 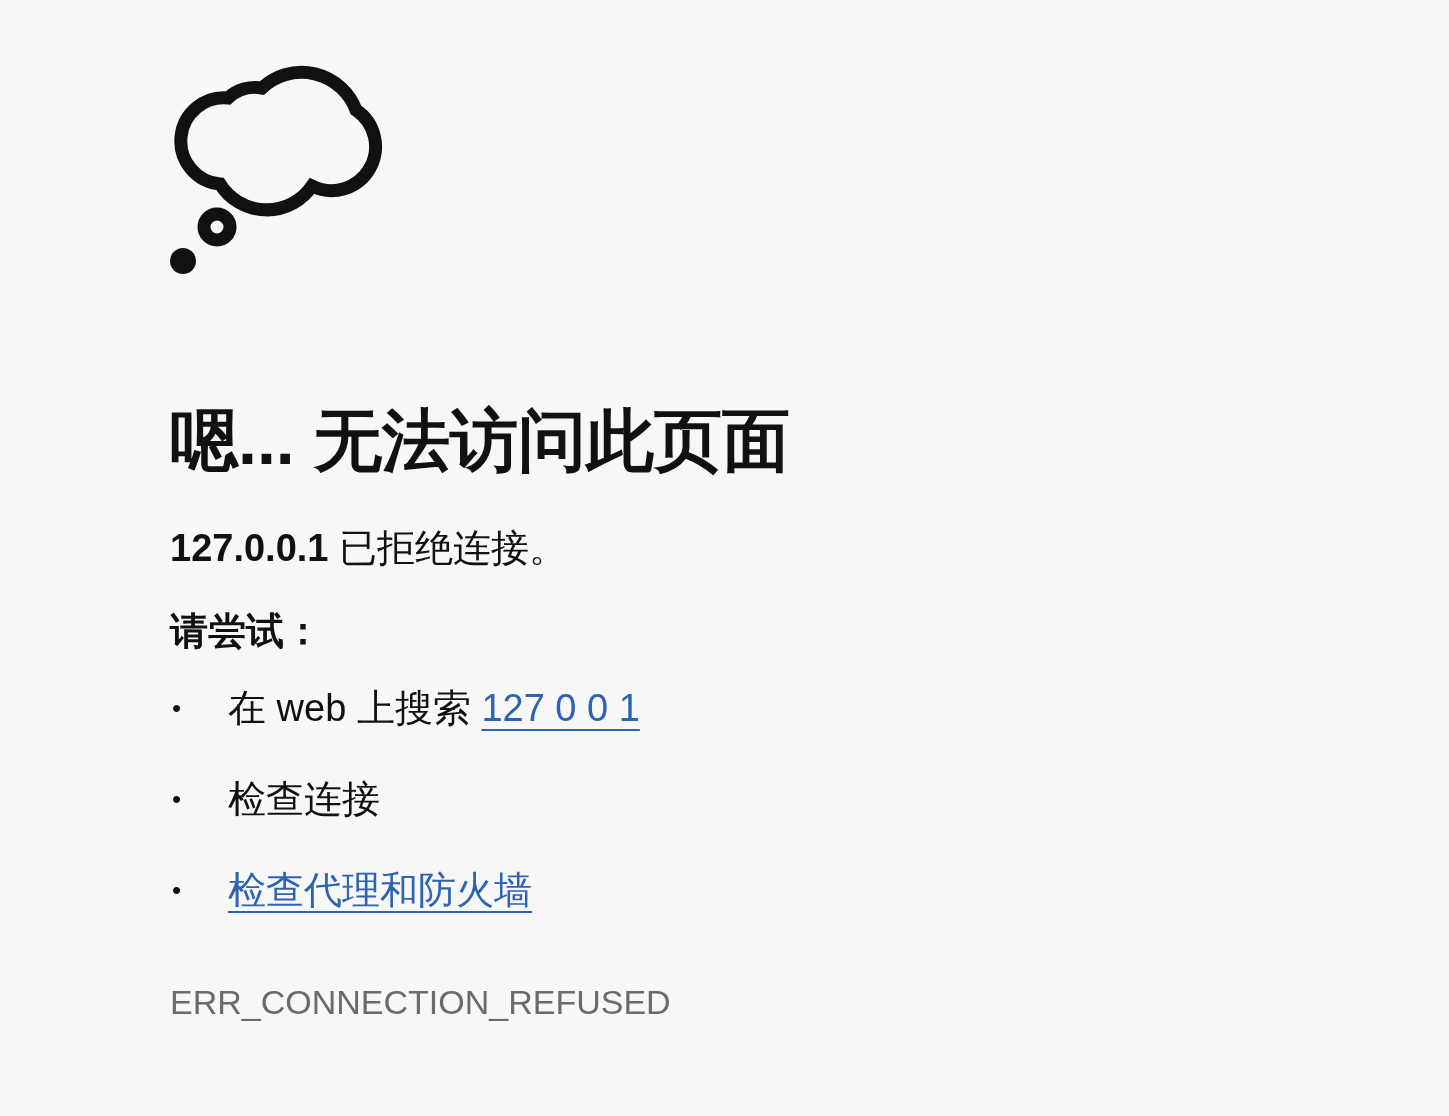 I want to click on suggestions-label: 请尝试：, so click(x=246, y=631).